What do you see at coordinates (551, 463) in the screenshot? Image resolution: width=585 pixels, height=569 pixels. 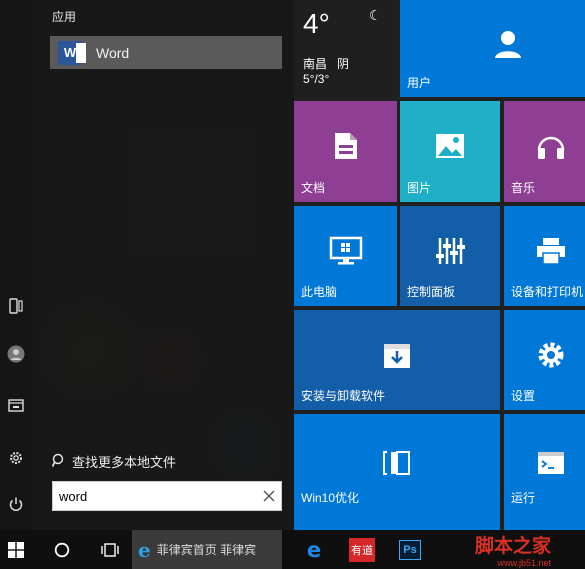 I see `run-icon` at bounding box center [551, 463].